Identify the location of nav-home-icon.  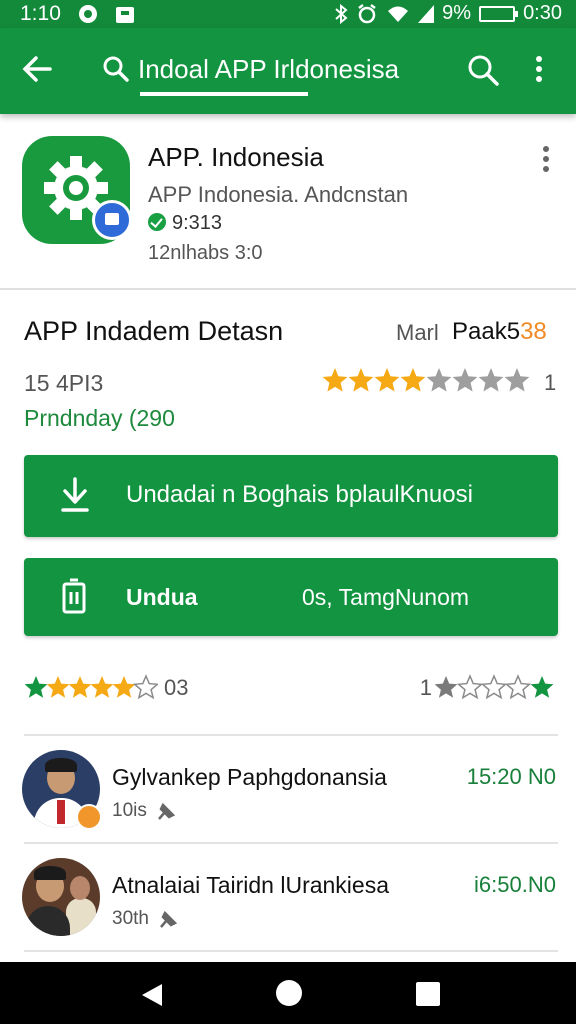
(289, 993).